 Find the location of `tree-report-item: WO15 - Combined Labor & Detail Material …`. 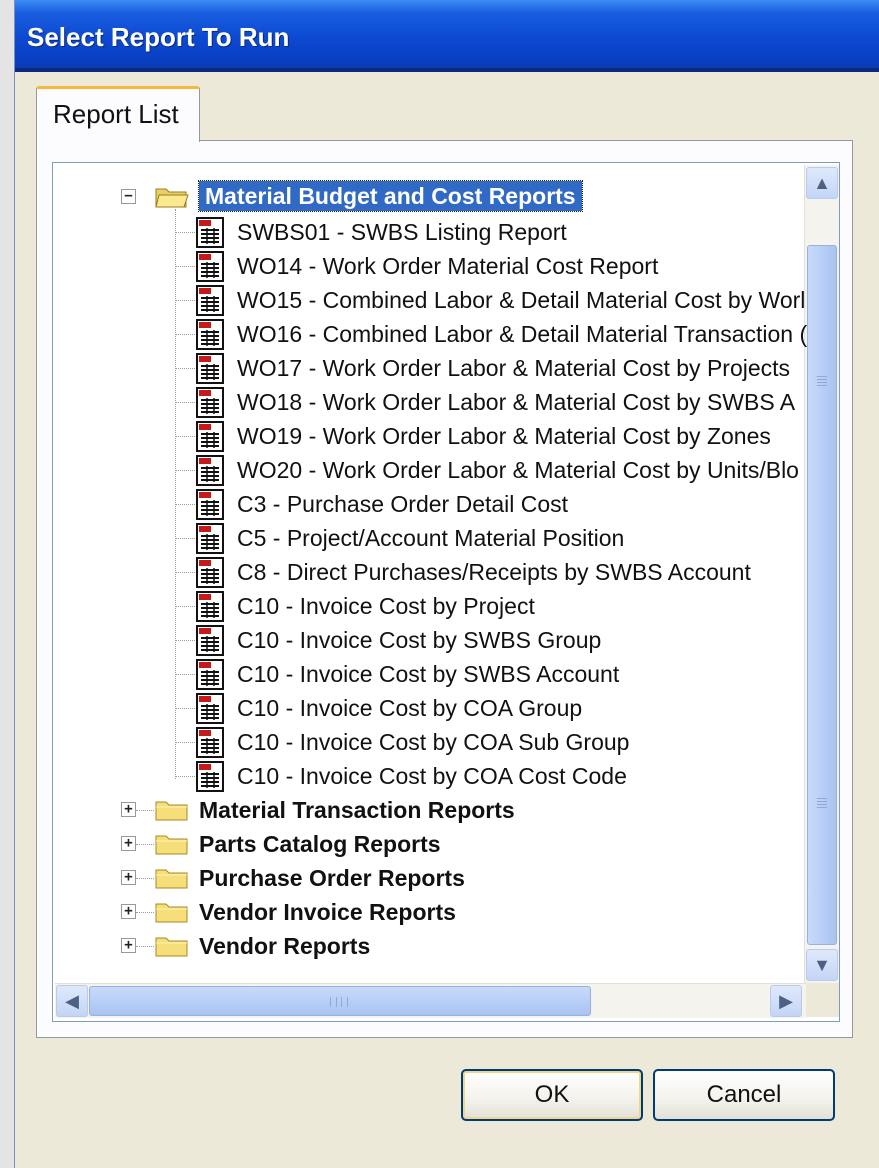

tree-report-item: WO15 - Combined Labor & Detail Material … is located at coordinates (521, 300).